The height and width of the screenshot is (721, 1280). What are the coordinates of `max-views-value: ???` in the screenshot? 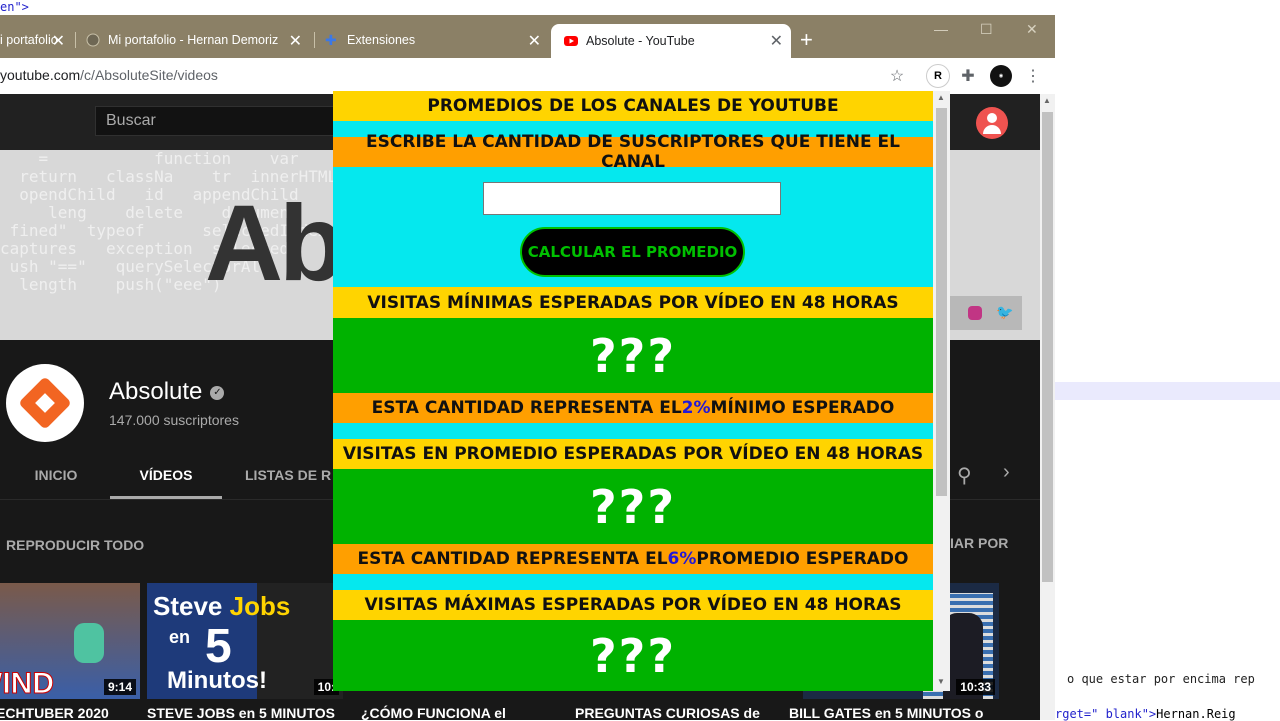 It's located at (633, 655).